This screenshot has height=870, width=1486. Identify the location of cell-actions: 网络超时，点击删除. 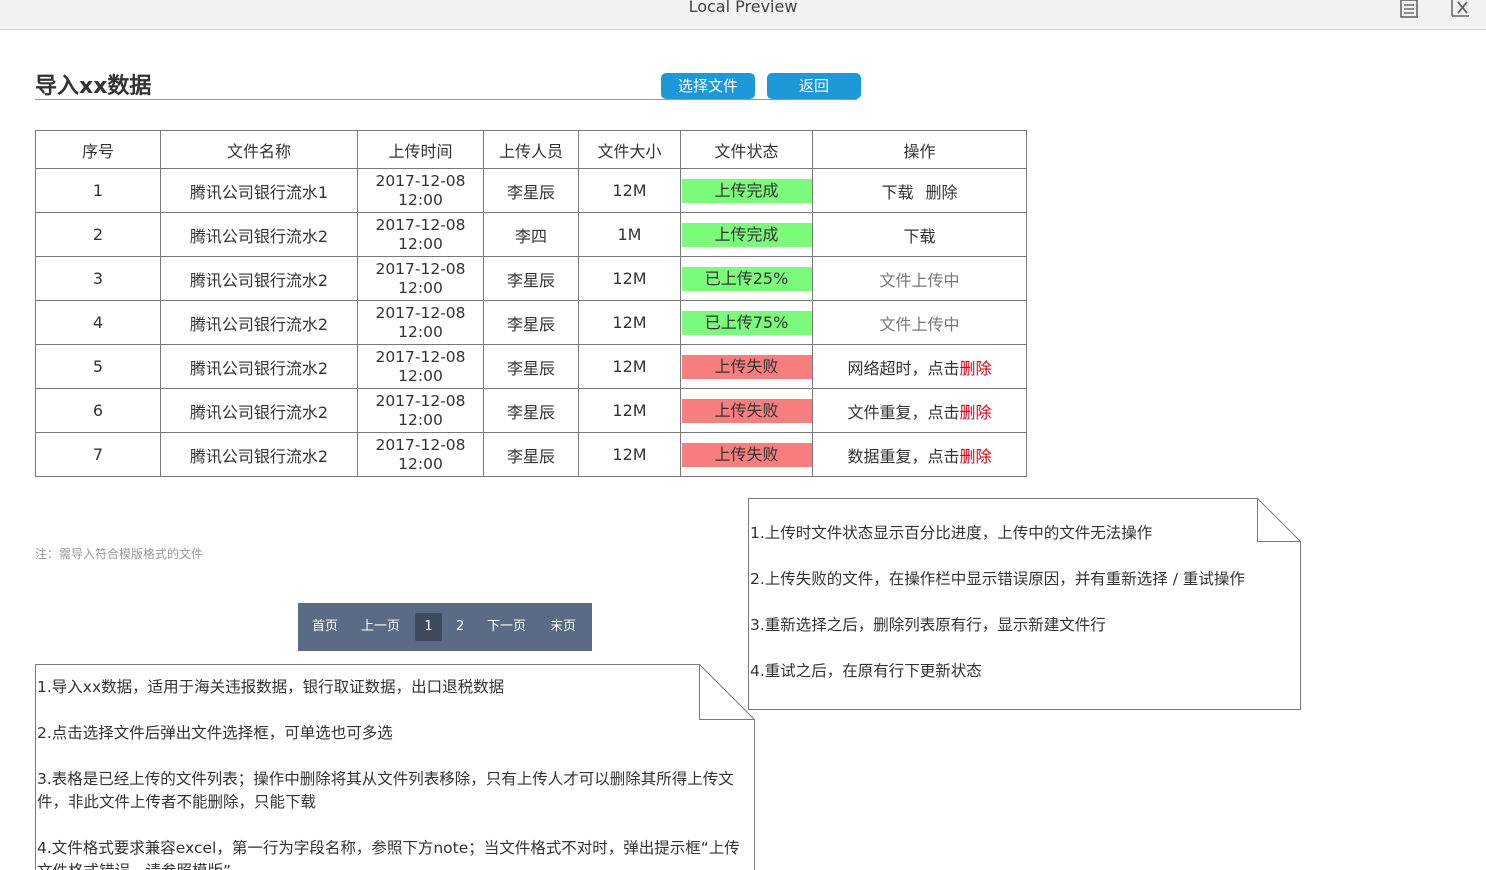
(919, 366).